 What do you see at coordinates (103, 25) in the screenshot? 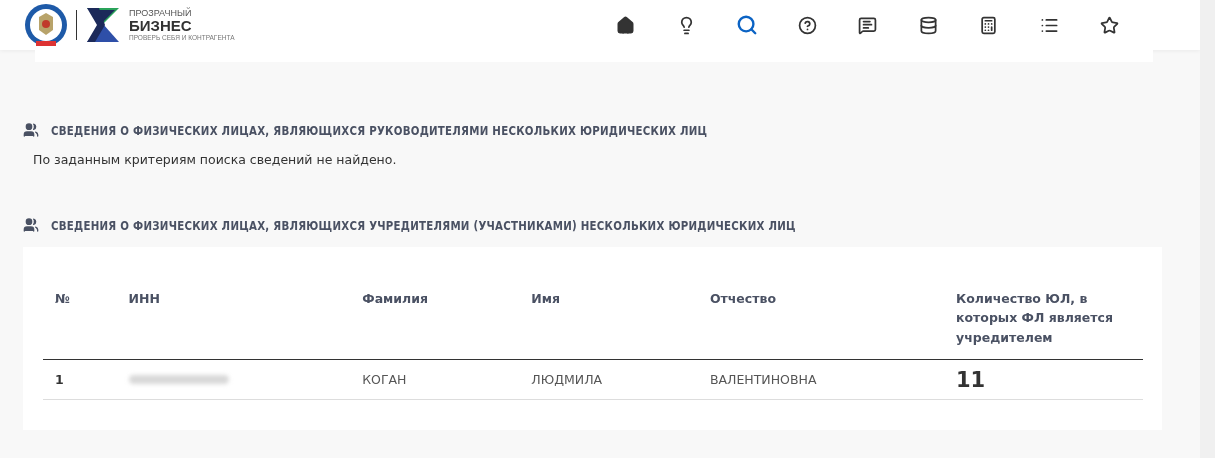
I see `logo-icon` at bounding box center [103, 25].